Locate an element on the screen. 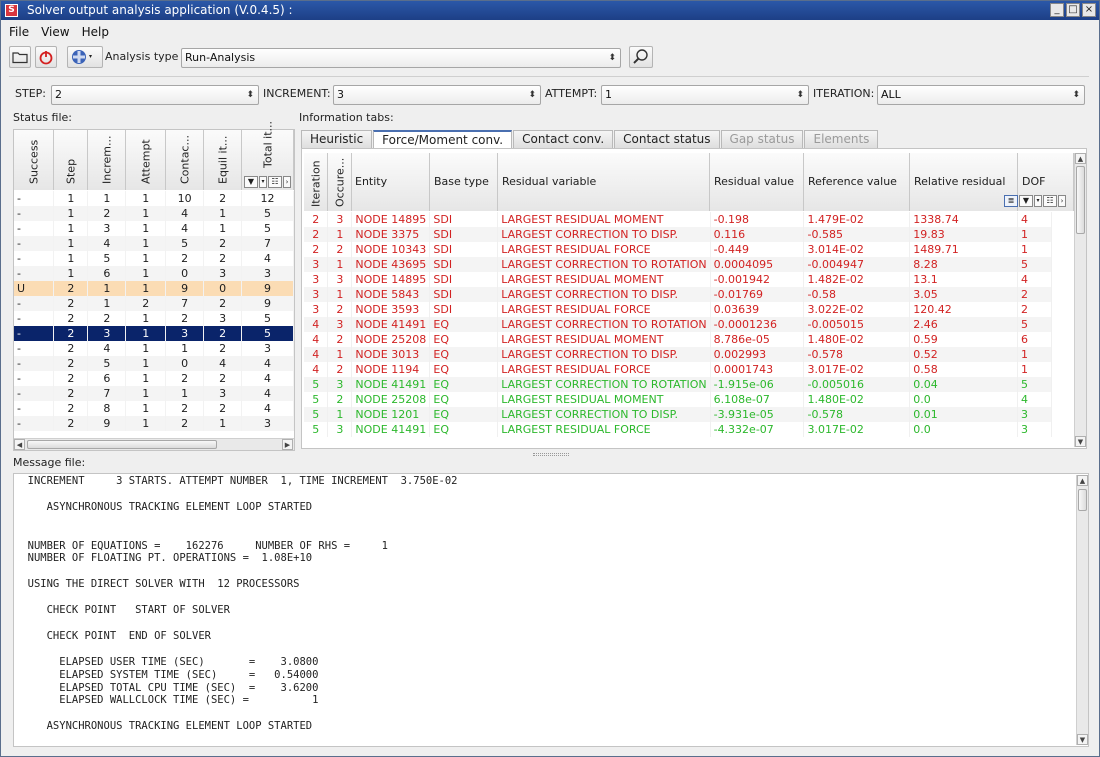  force-header-residual-variable: Residual variable is located at coordinates (604, 182).